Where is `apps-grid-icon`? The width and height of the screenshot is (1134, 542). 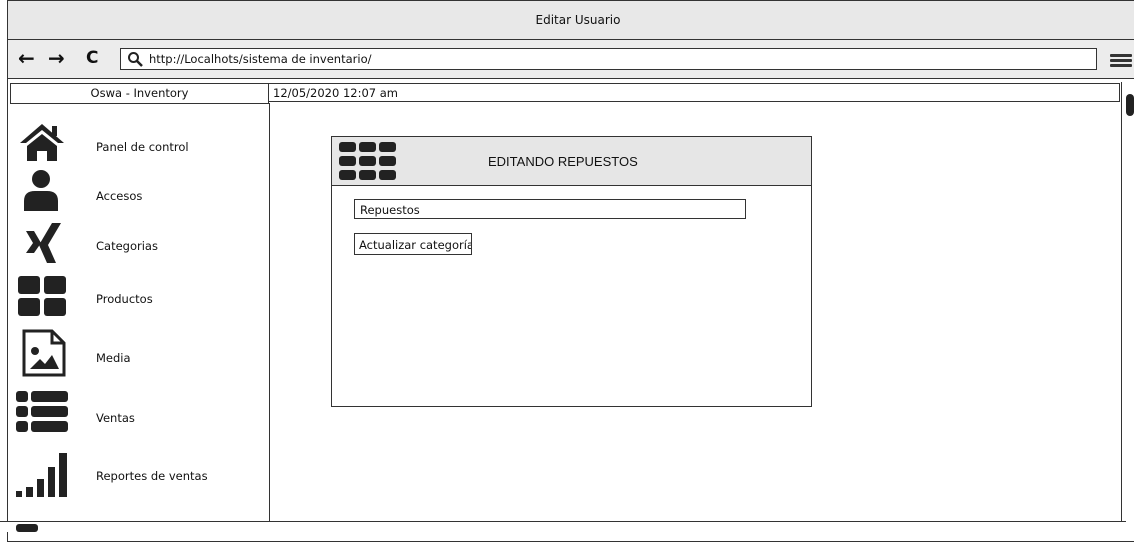 apps-grid-icon is located at coordinates (367, 161).